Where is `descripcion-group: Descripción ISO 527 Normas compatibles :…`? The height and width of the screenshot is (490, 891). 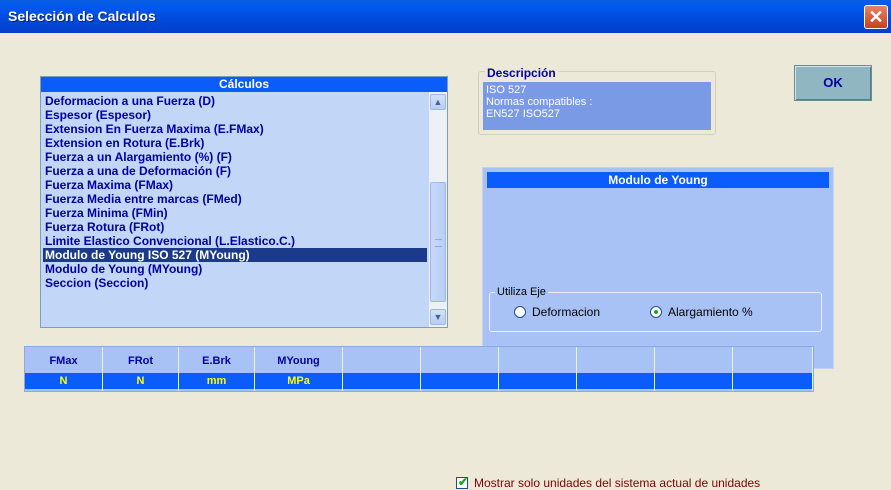
descripcion-group: Descripción ISO 527 Normas compatibles :… is located at coordinates (597, 100).